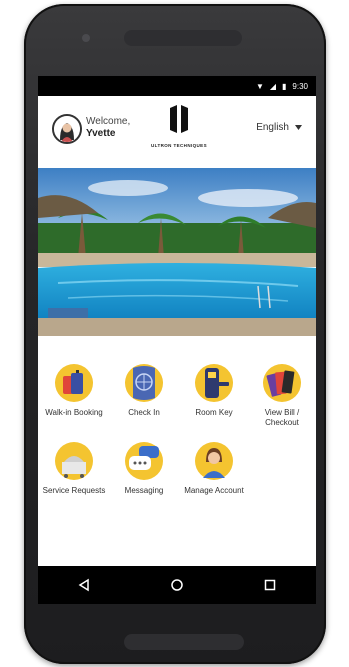  I want to click on signal-icon: ◢, so click(273, 86).